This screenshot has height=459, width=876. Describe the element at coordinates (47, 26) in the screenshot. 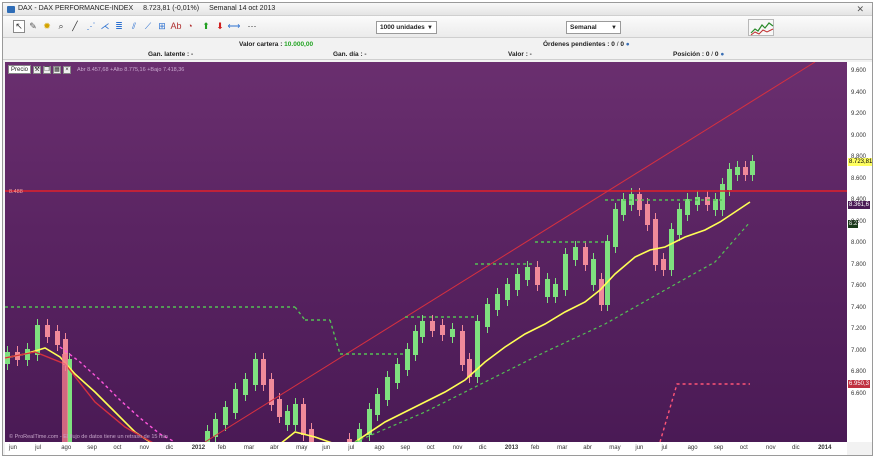

I see `bell-alert-icon: ✹` at that location.